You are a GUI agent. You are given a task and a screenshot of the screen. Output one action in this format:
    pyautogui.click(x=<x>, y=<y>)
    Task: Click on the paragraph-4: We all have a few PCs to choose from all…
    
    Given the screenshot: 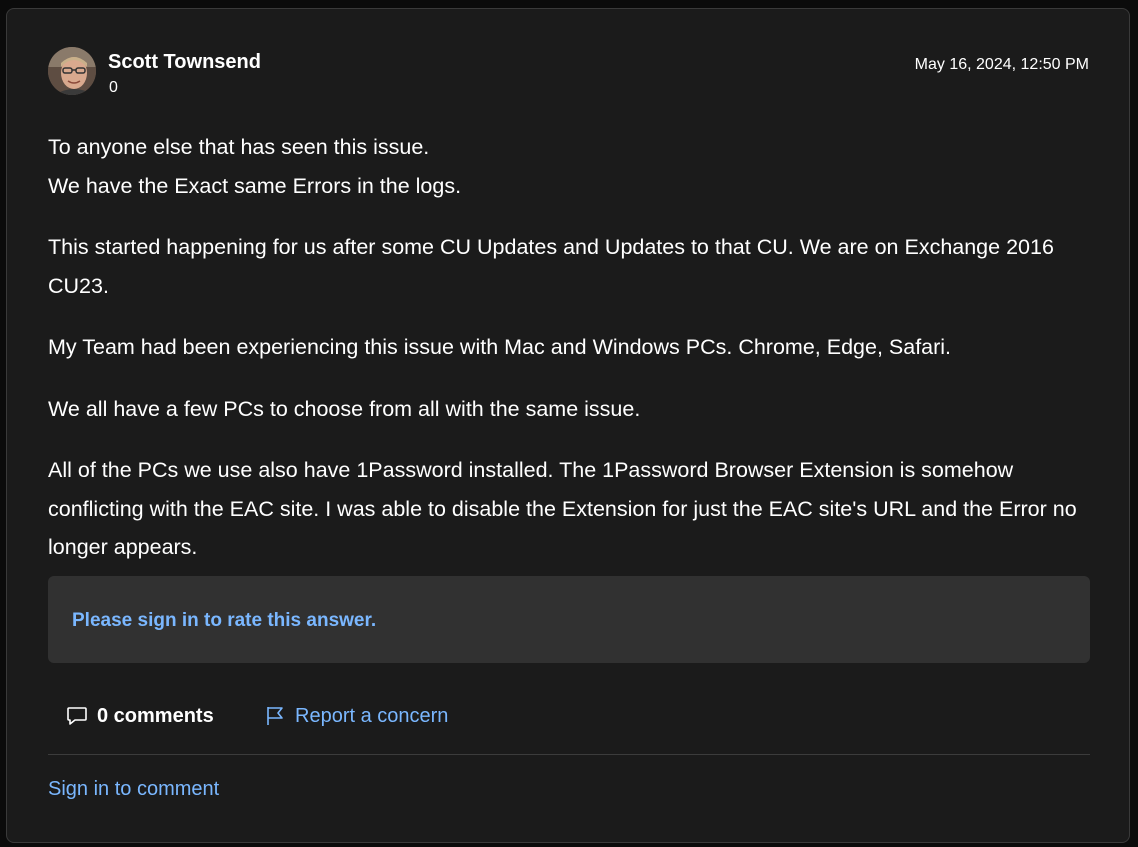 What is the action you would take?
    pyautogui.click(x=344, y=408)
    